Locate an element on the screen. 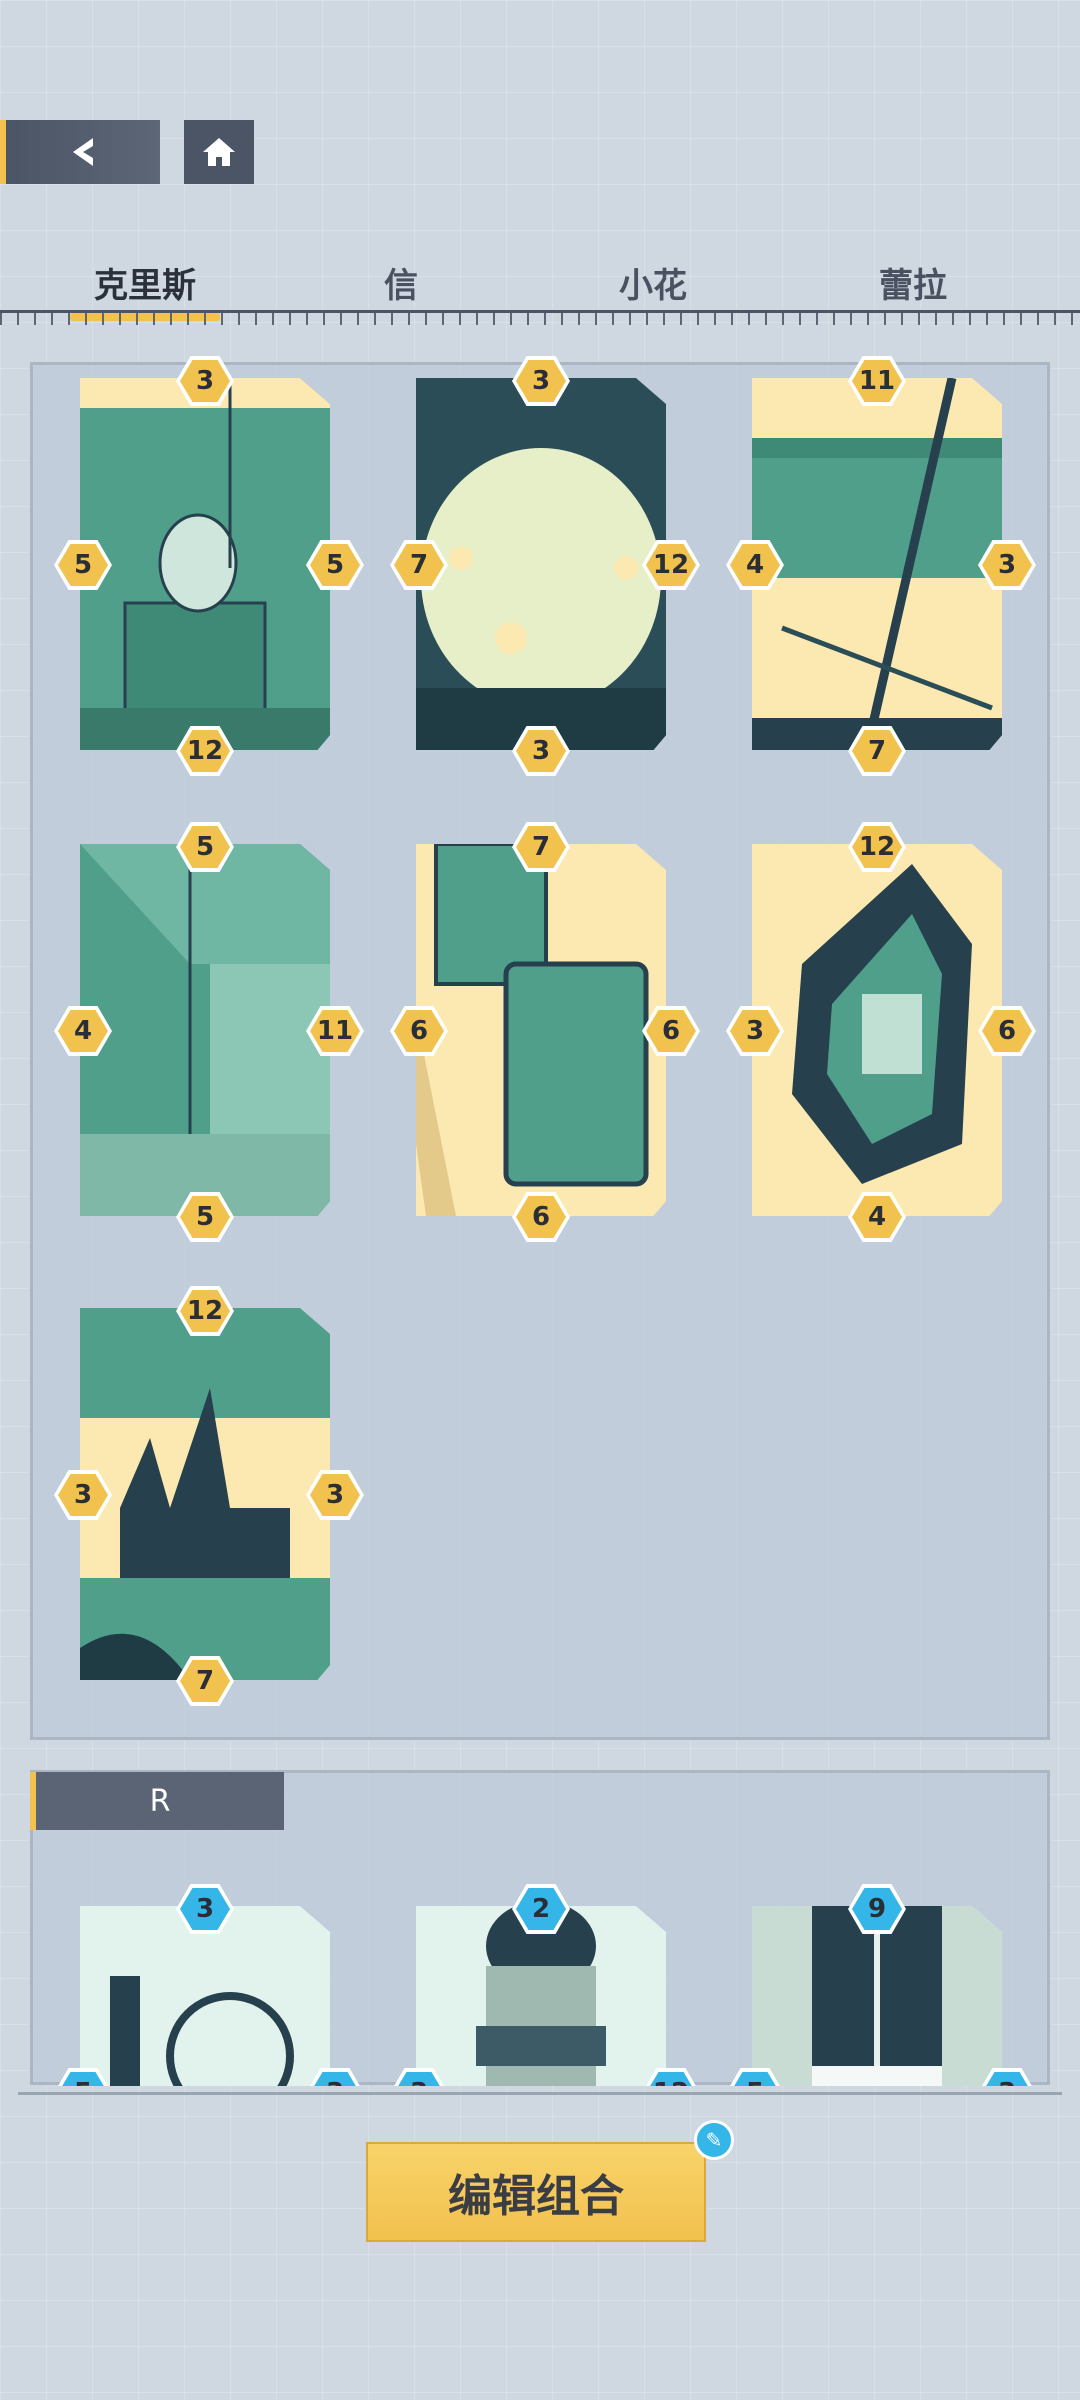 Image resolution: width=1080 pixels, height=2400 pixels. pencil-icon: ✎ is located at coordinates (714, 2140).